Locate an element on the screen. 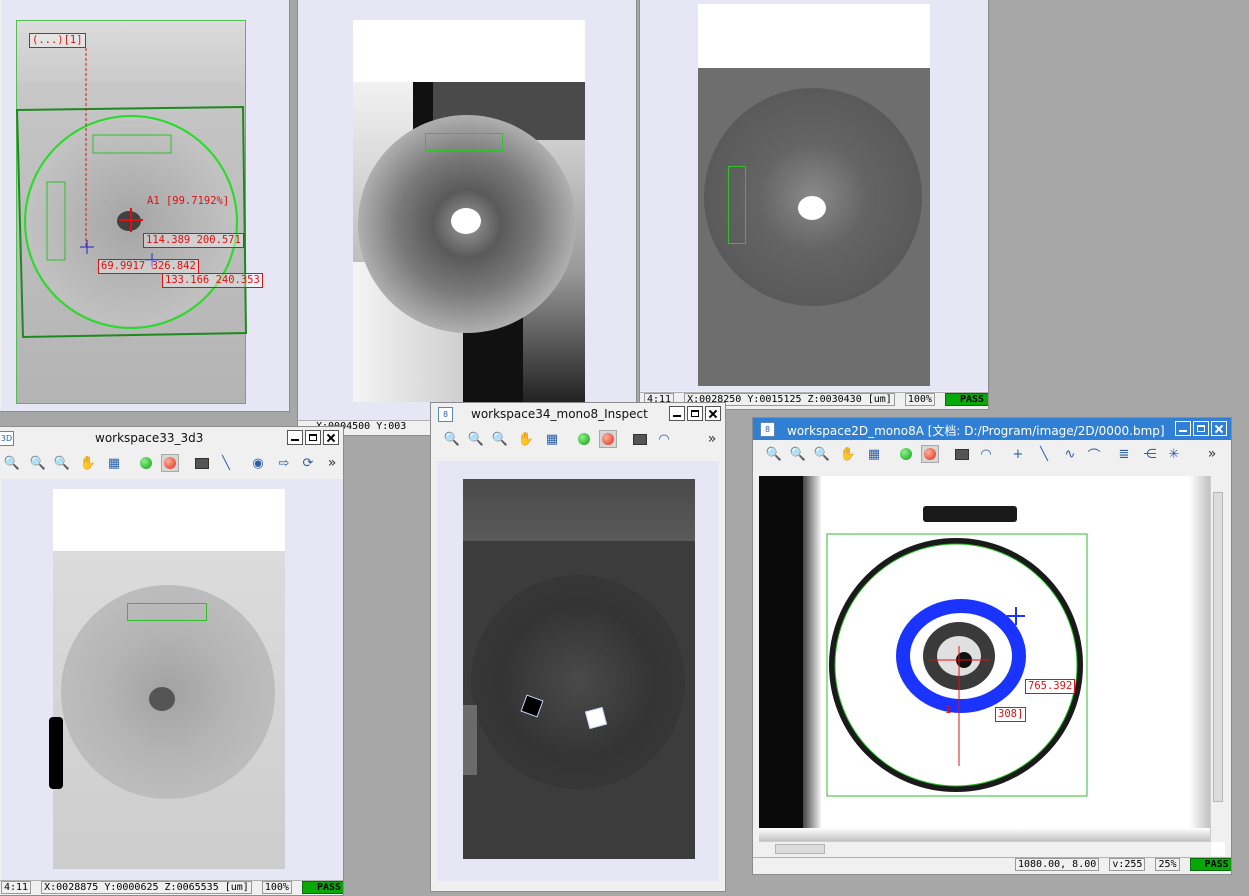 Image resolution: width=1249 pixels, height=896 pixels. polyline-tool-icon: ∿ is located at coordinates (1070, 454).